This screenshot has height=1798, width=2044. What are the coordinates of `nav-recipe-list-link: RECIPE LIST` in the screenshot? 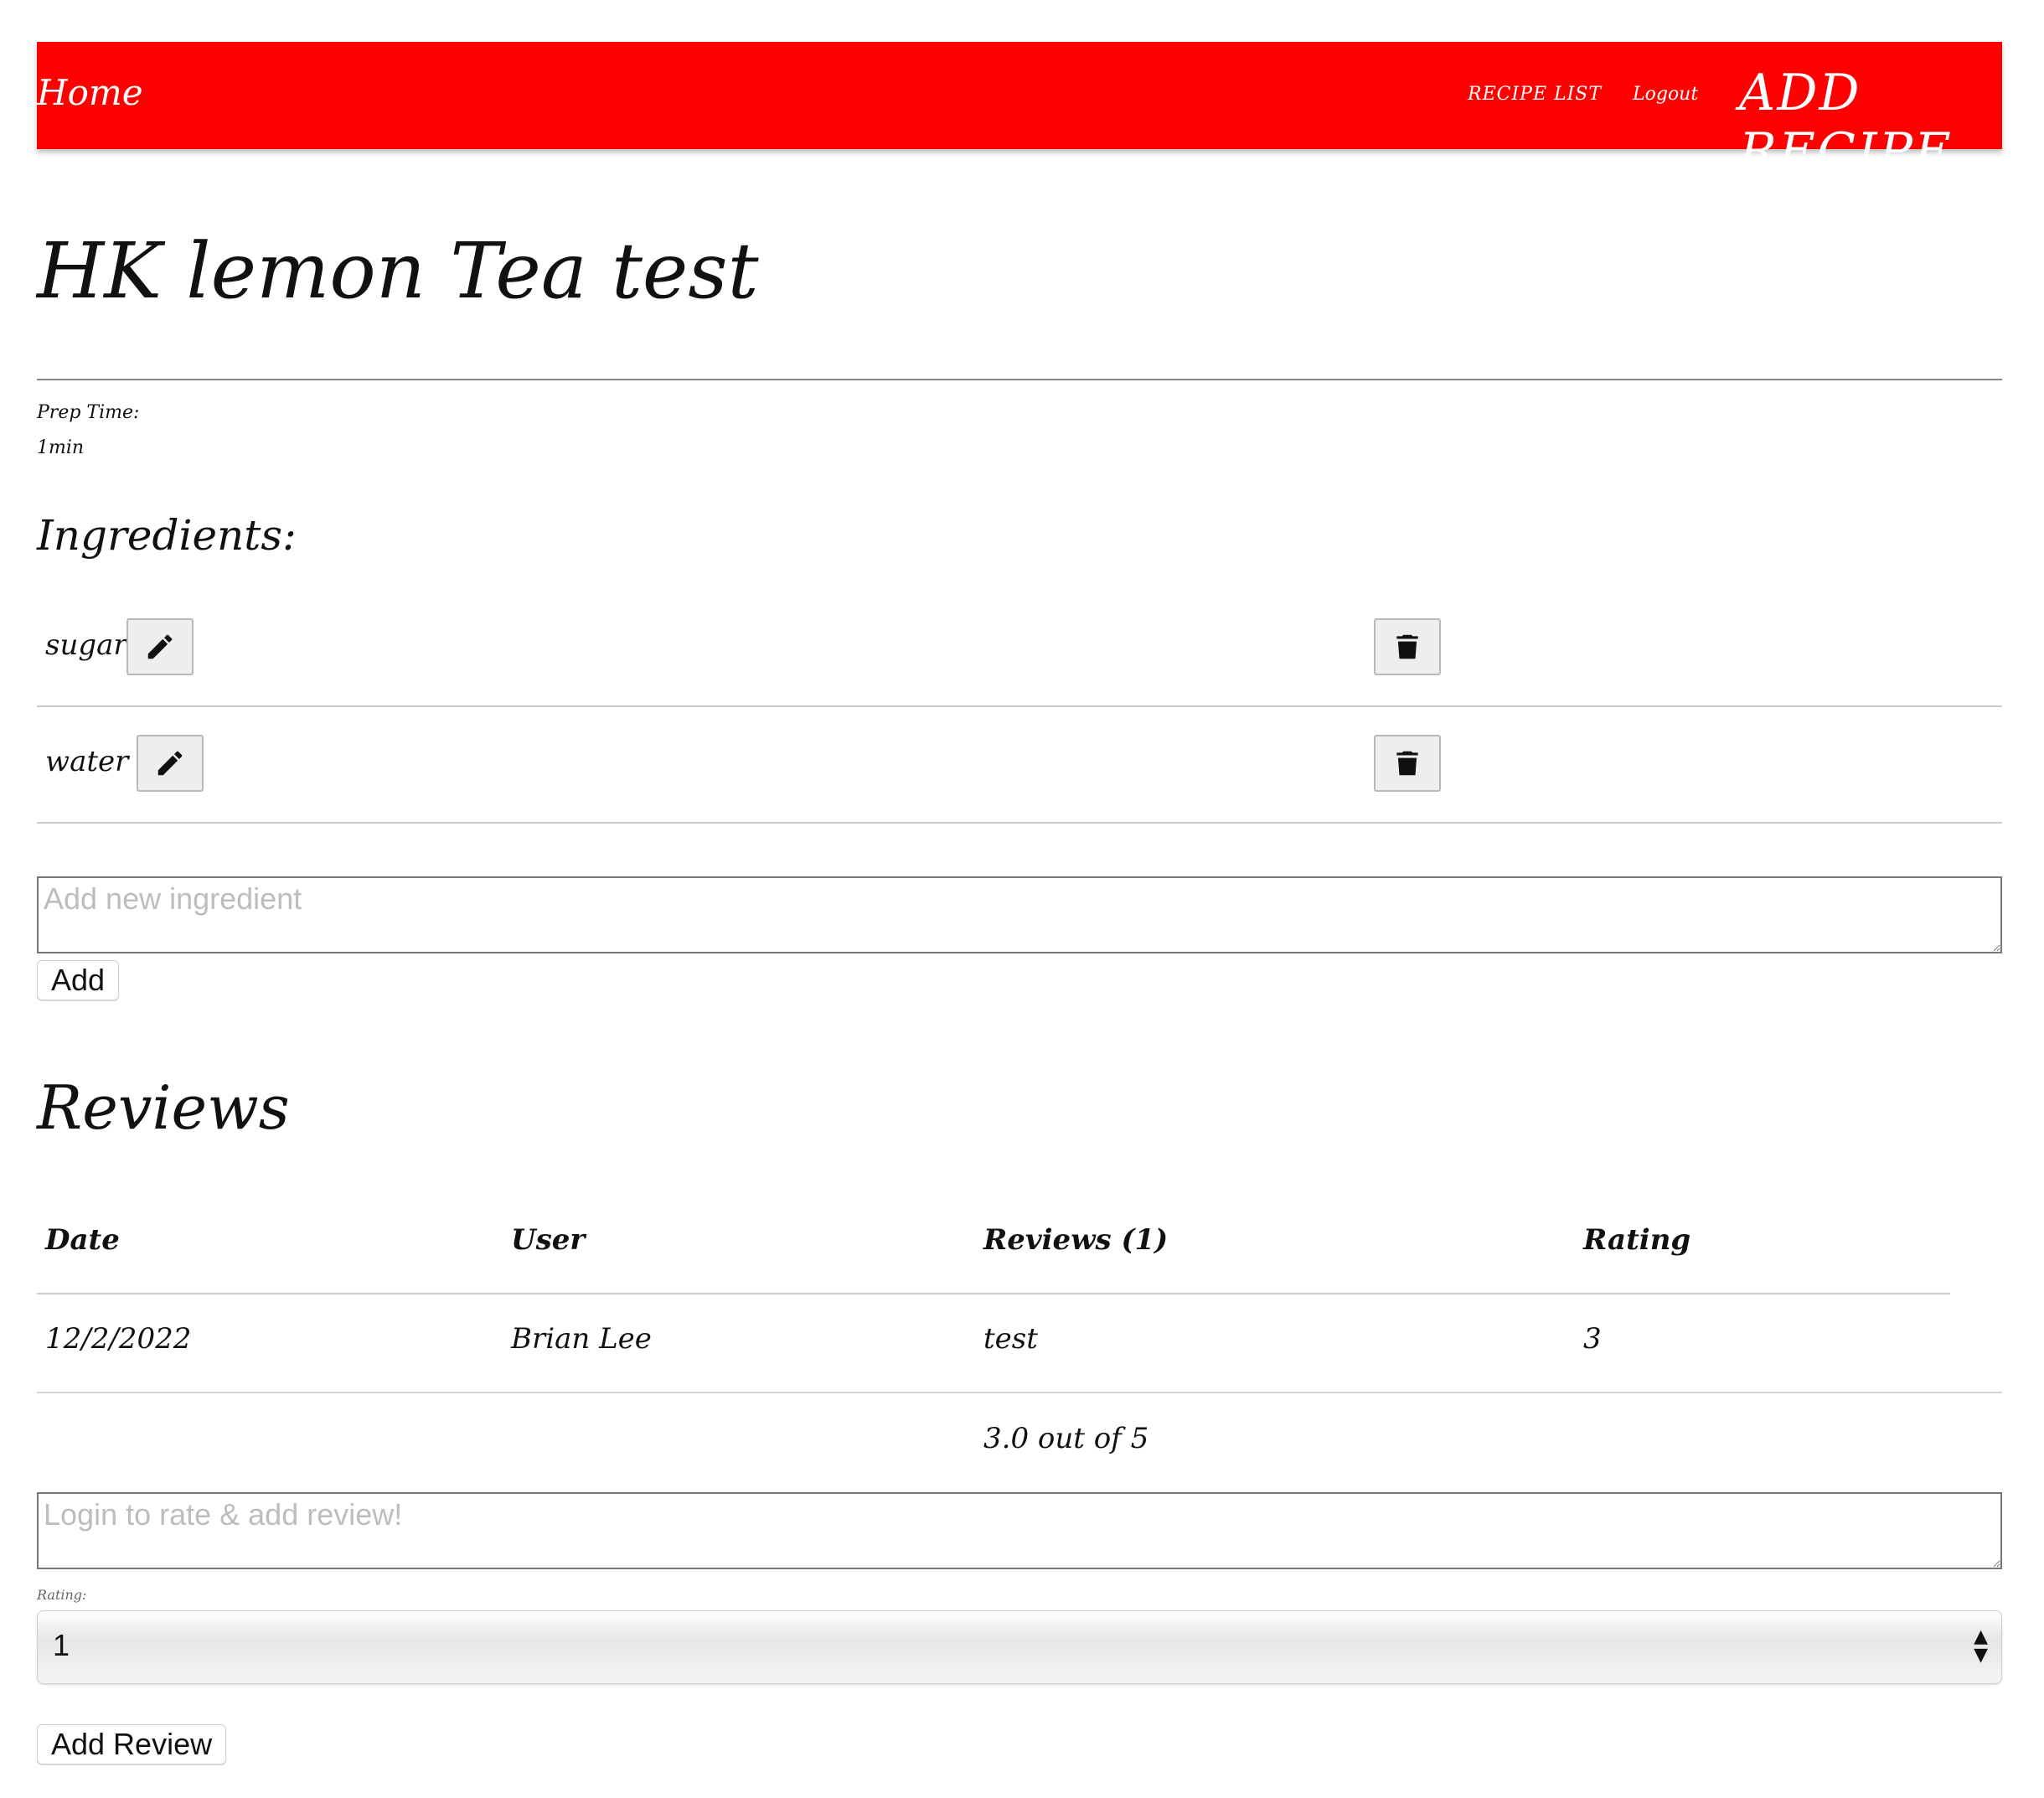 It's located at (1535, 94).